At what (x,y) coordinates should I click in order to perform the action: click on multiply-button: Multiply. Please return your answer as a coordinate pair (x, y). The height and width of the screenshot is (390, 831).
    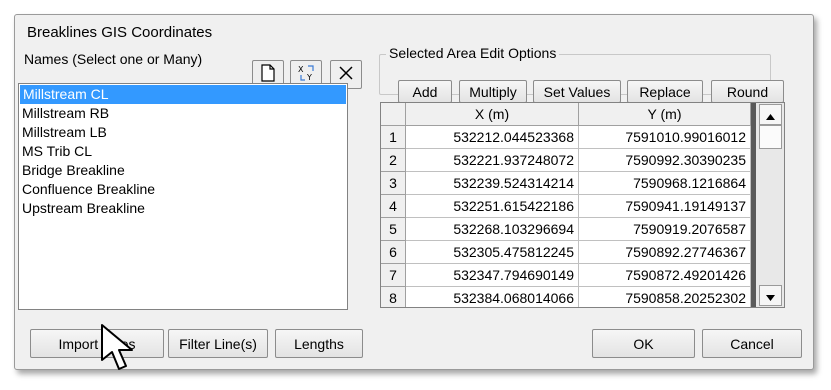
    Looking at the image, I should click on (493, 91).